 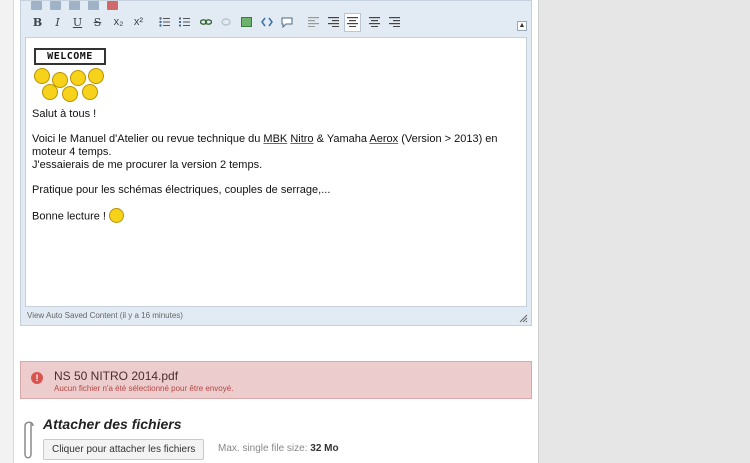 I want to click on numbered-list-button, so click(x=184, y=22).